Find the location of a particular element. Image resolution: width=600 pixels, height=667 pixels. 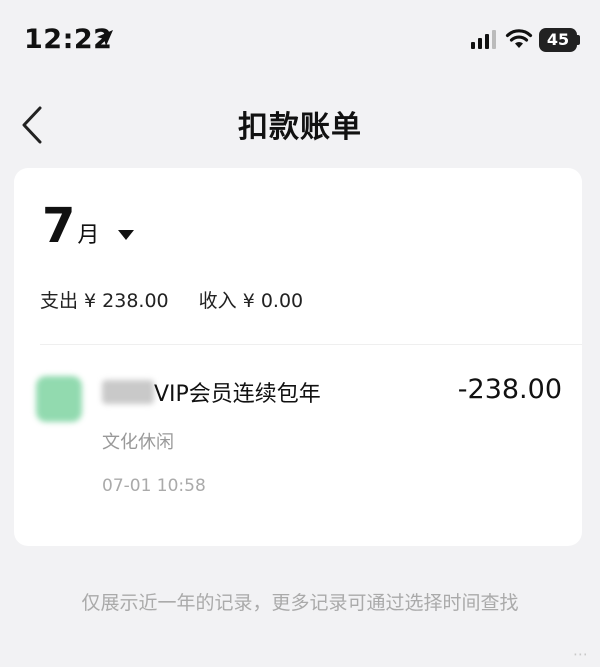

month-summary: 支出 ¥ 238.00 收入 ¥ 0.00 is located at coordinates (171, 299).